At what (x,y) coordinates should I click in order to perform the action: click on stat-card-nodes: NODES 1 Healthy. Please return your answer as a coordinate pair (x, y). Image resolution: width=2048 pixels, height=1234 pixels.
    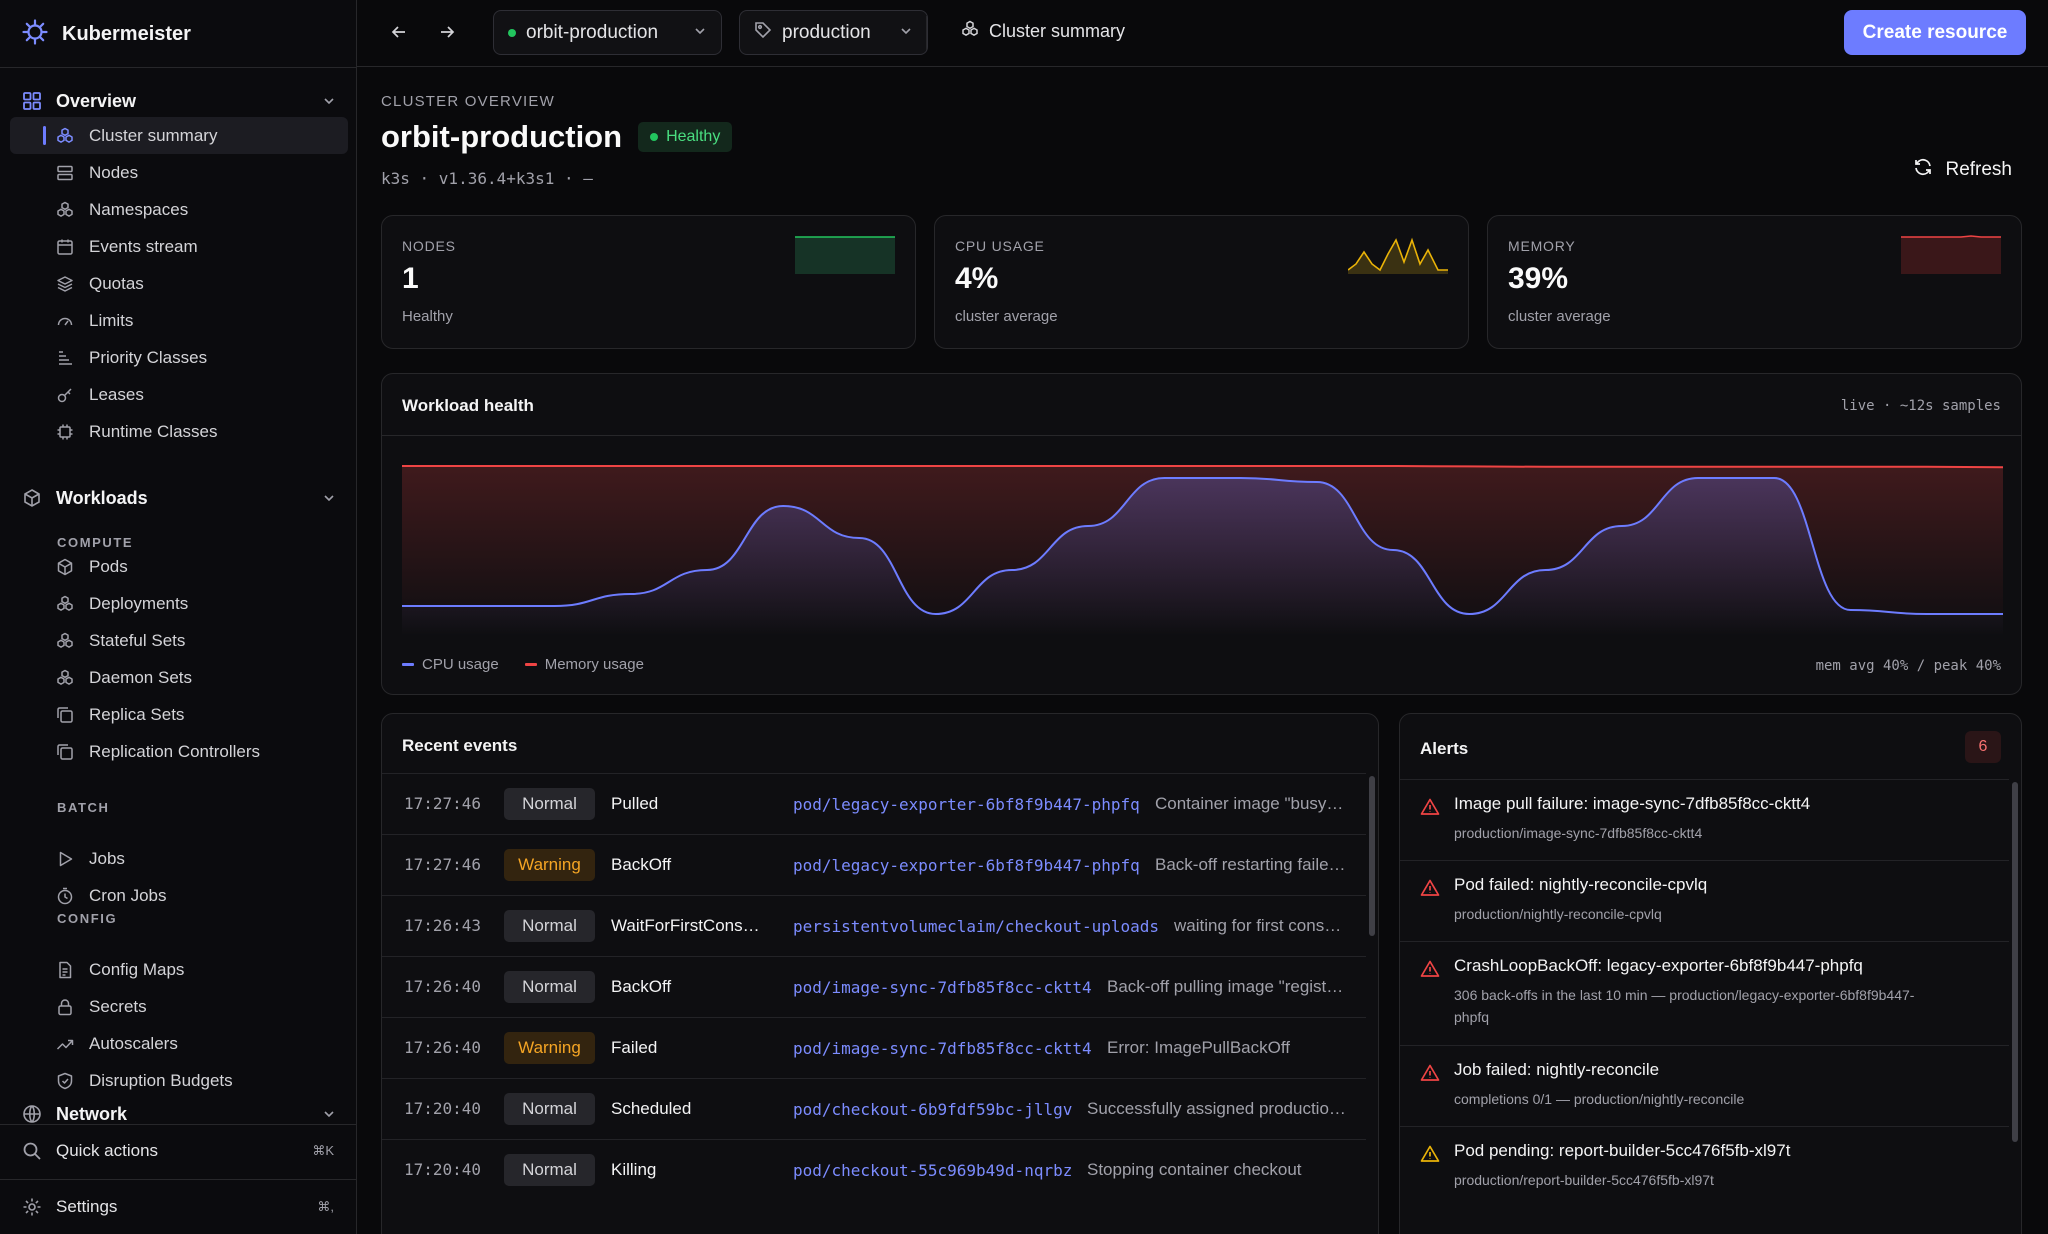
    Looking at the image, I should click on (648, 282).